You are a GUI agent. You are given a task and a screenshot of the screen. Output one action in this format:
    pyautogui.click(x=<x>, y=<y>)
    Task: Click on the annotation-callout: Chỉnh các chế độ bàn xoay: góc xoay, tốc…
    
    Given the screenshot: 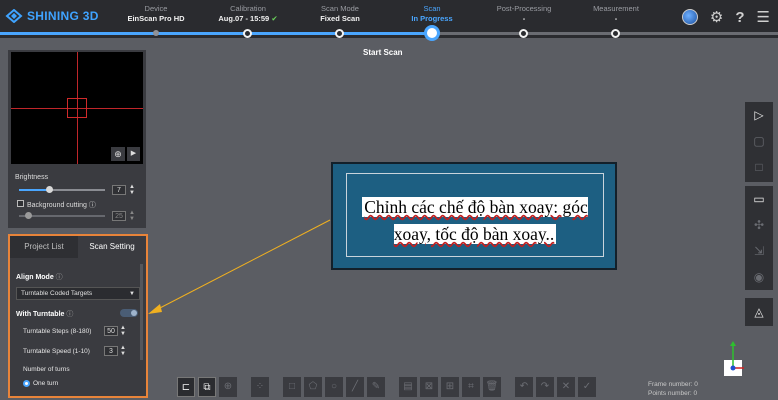 What is the action you would take?
    pyautogui.click(x=474, y=216)
    